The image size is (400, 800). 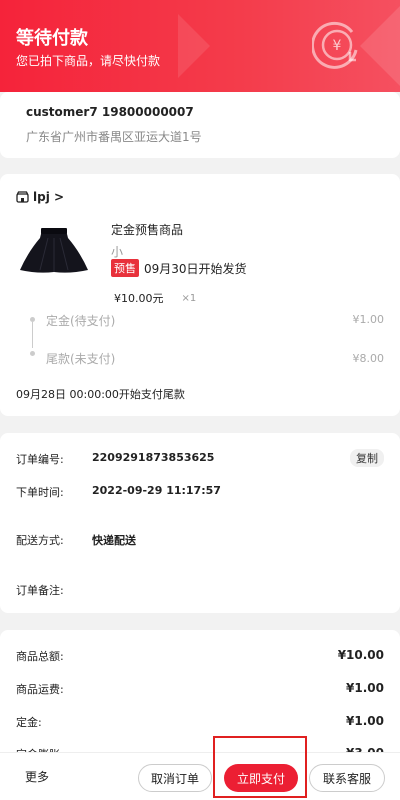 I want to click on bottom-action-bar: 更多 取消订单 立即支付 联系客服, so click(x=200, y=776).